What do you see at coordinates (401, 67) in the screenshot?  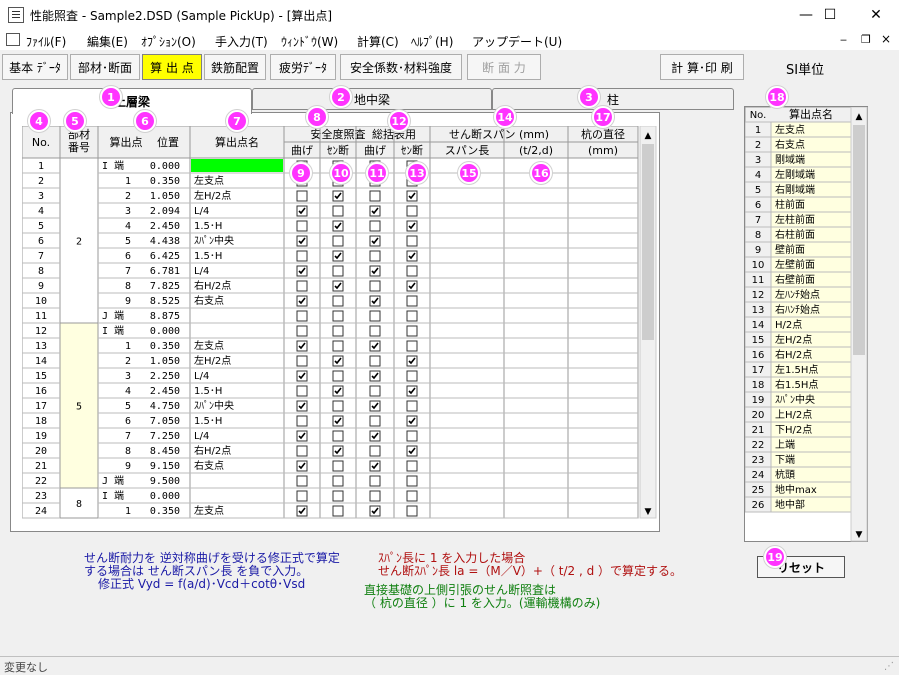 I see `safety-factor-button: 安全係数･材料強度` at bounding box center [401, 67].